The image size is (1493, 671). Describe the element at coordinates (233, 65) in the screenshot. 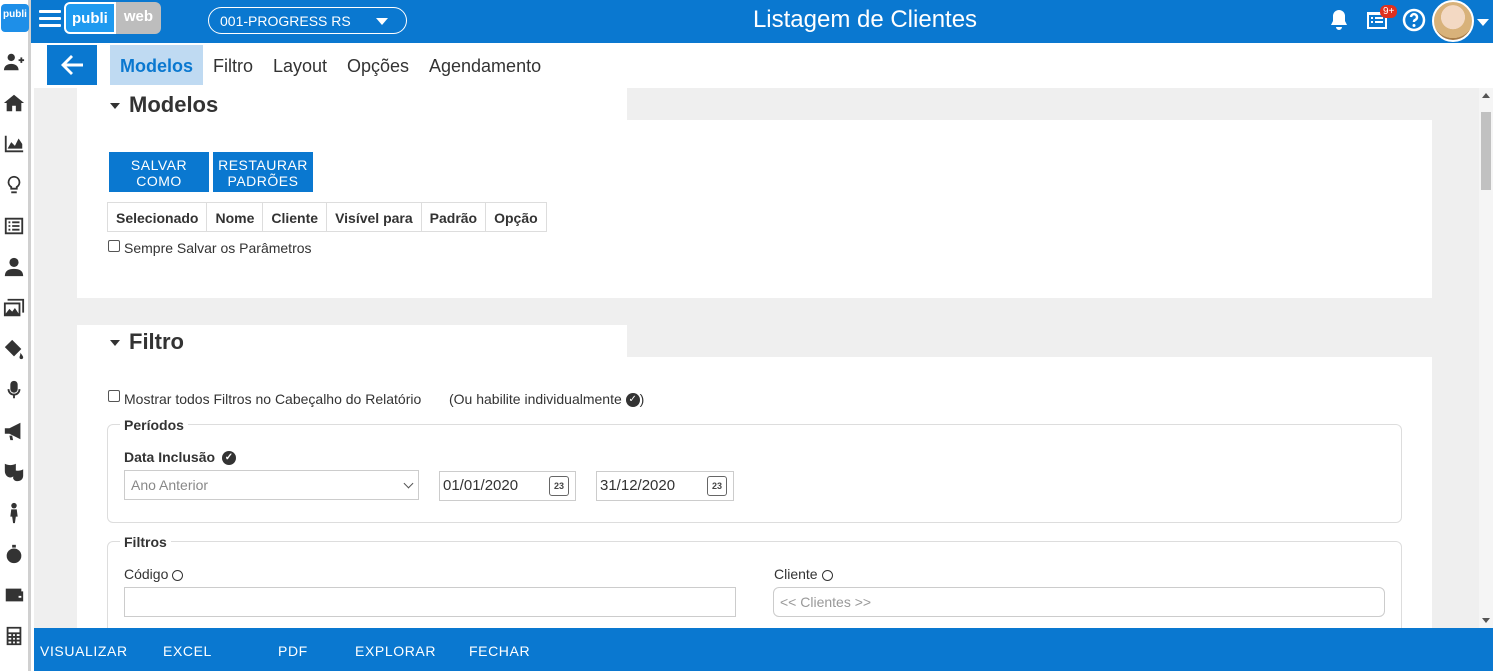

I see `tab-filtro: Filtro` at that location.